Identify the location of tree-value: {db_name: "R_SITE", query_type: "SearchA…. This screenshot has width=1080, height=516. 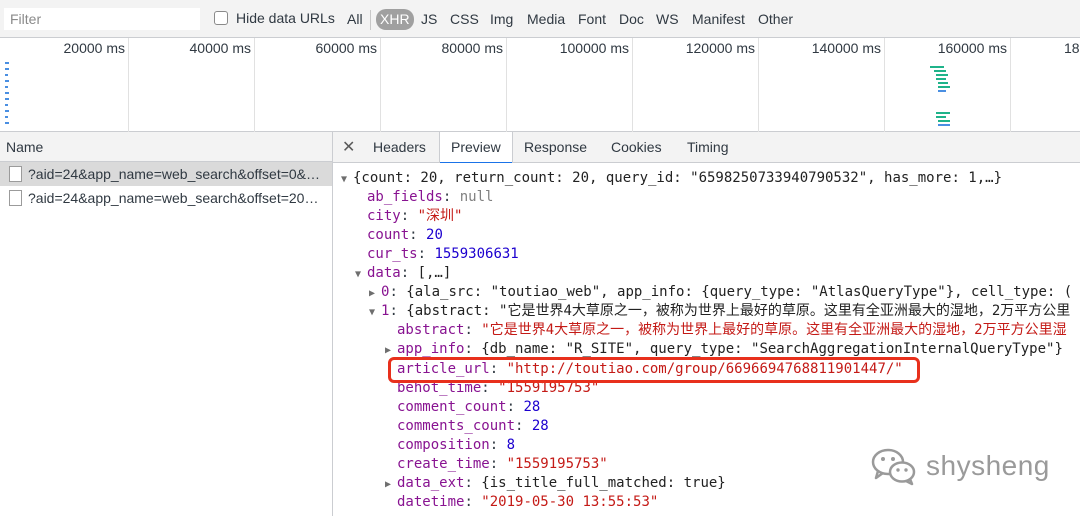
(772, 349).